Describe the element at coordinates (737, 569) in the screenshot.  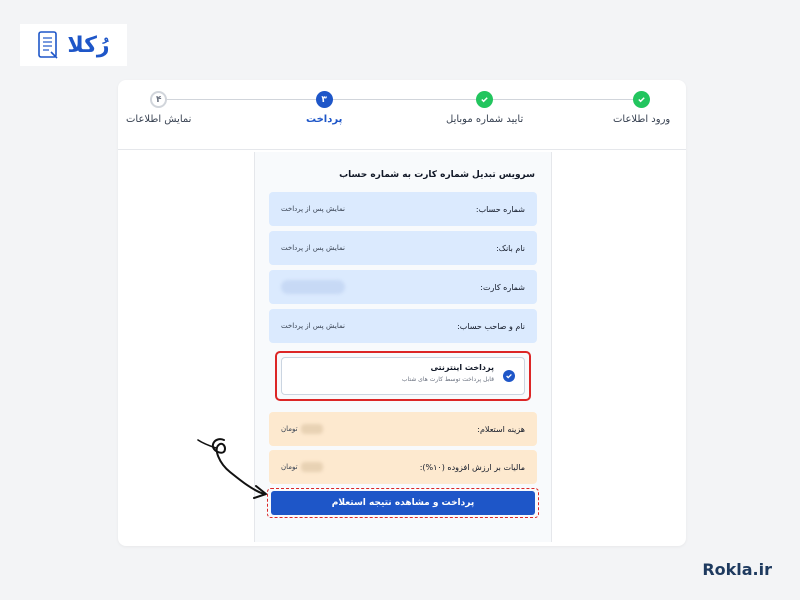
I see `brand-url: Rokla.ir` at that location.